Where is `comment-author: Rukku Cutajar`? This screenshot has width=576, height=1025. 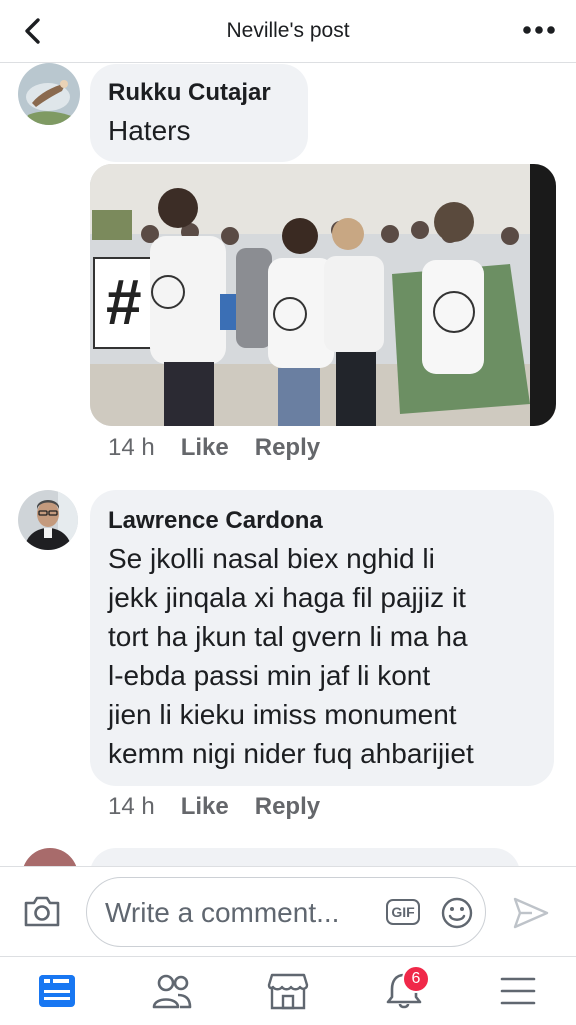
comment-author: Rukku Cutajar is located at coordinates (189, 93).